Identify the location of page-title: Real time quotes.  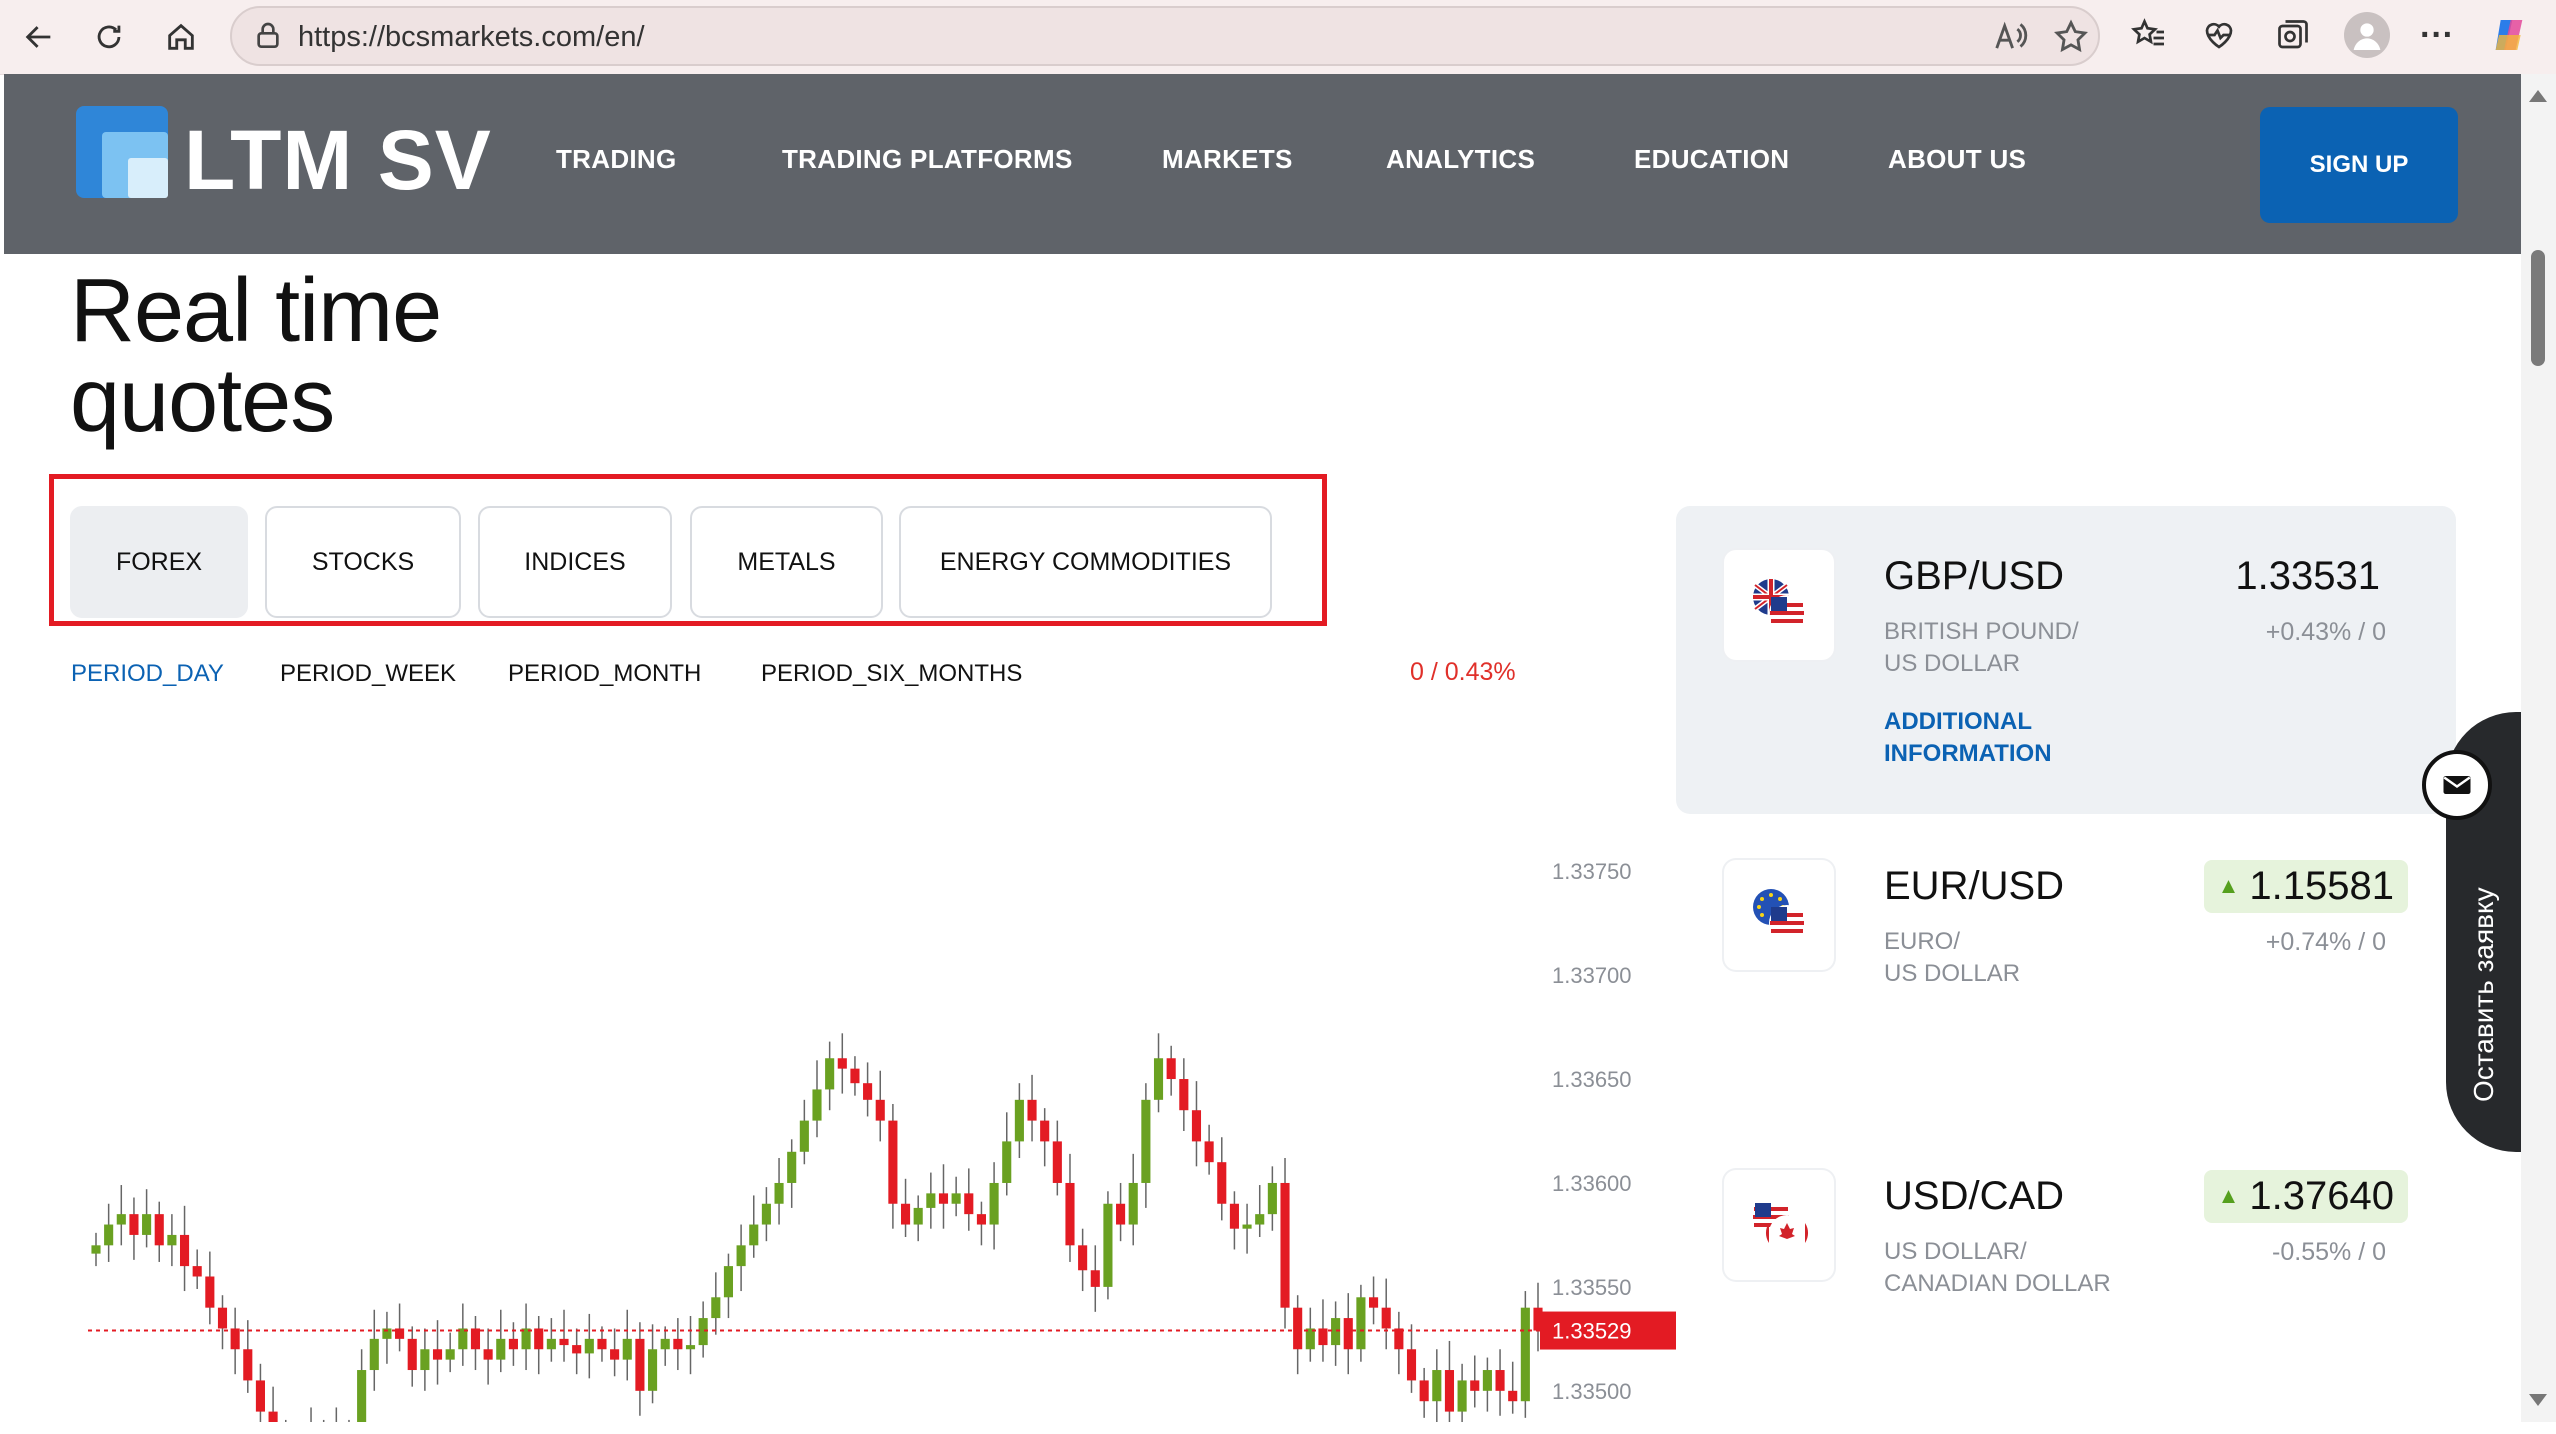
(420, 356).